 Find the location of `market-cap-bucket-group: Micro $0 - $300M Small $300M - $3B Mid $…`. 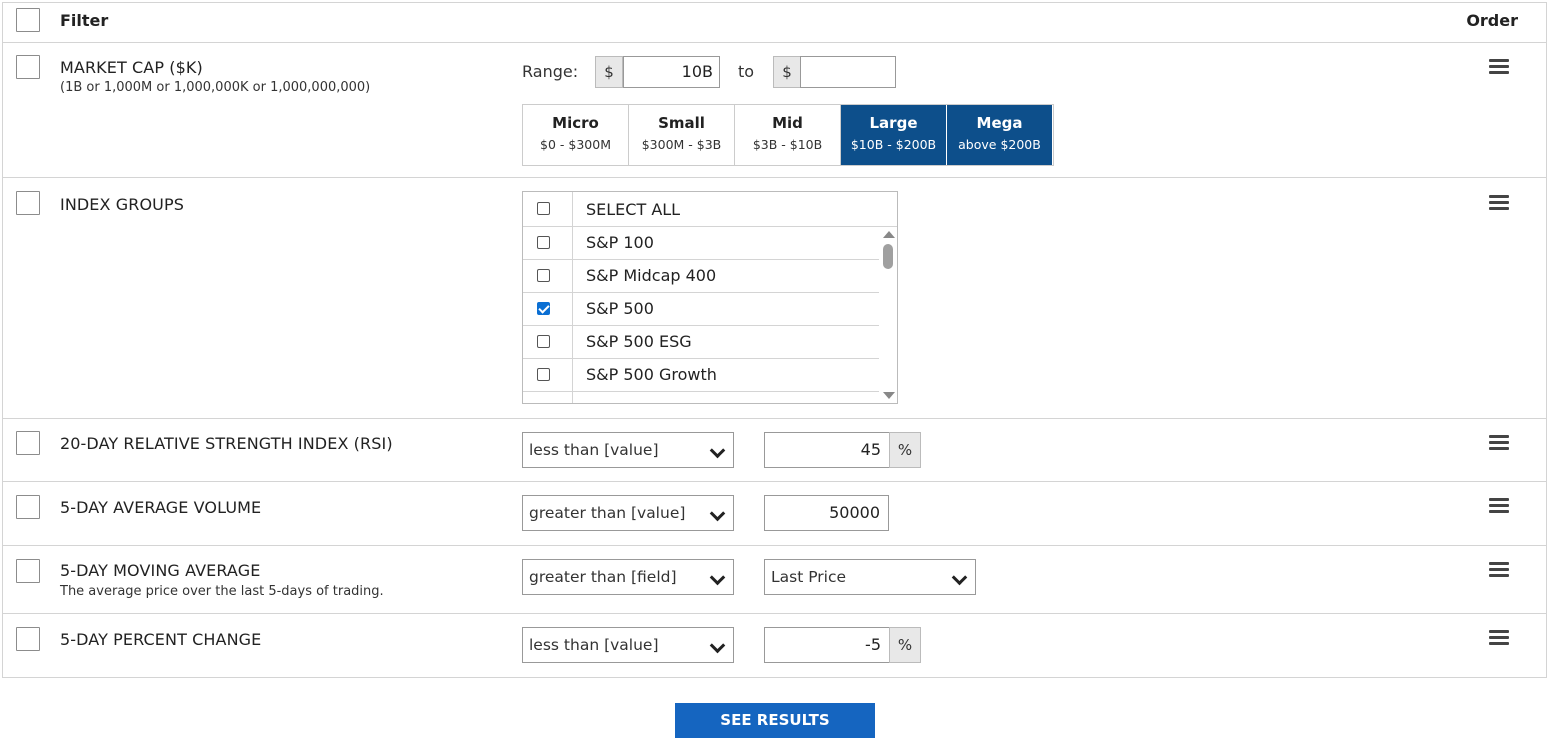

market-cap-bucket-group: Micro $0 - $300M Small $300M - $3B Mid $… is located at coordinates (788, 135).